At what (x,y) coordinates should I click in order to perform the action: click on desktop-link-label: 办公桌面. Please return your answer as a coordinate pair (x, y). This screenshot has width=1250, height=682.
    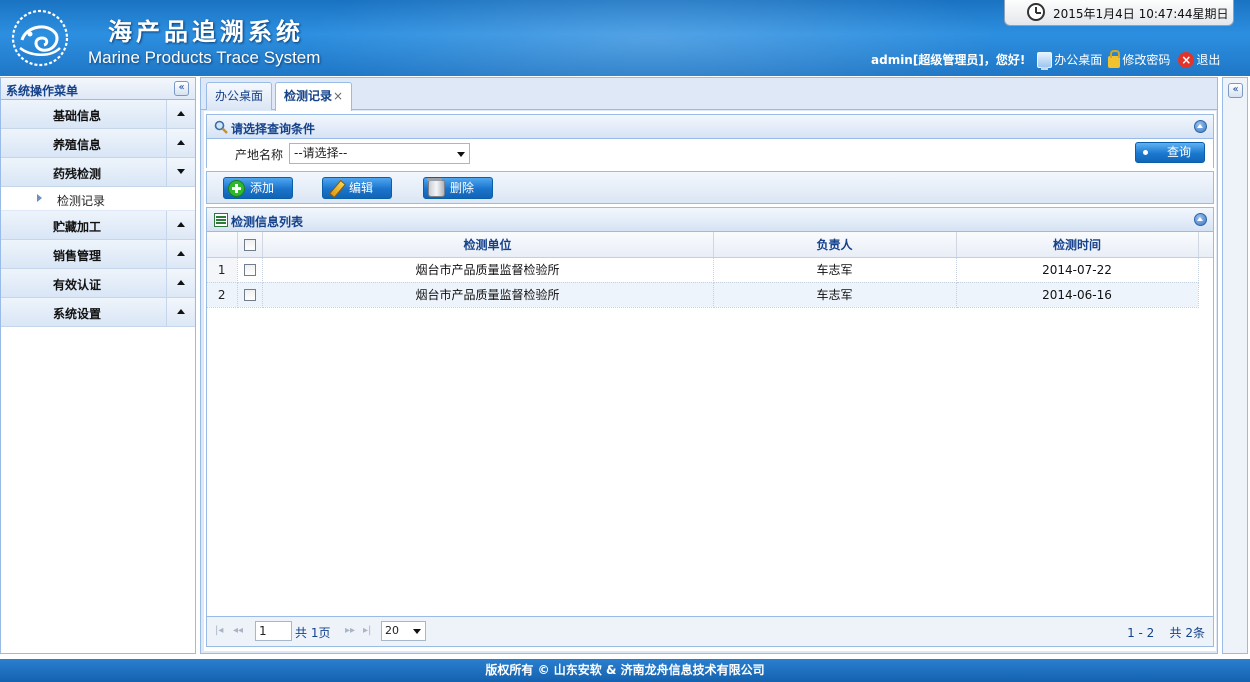
    Looking at the image, I should click on (1078, 60).